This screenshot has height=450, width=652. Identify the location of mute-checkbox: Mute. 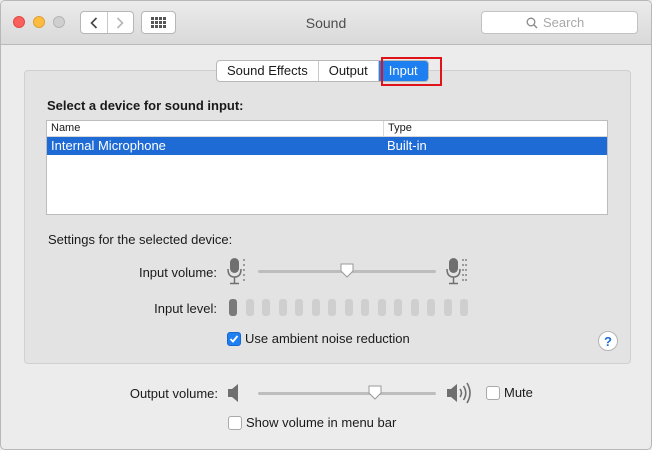
(509, 392).